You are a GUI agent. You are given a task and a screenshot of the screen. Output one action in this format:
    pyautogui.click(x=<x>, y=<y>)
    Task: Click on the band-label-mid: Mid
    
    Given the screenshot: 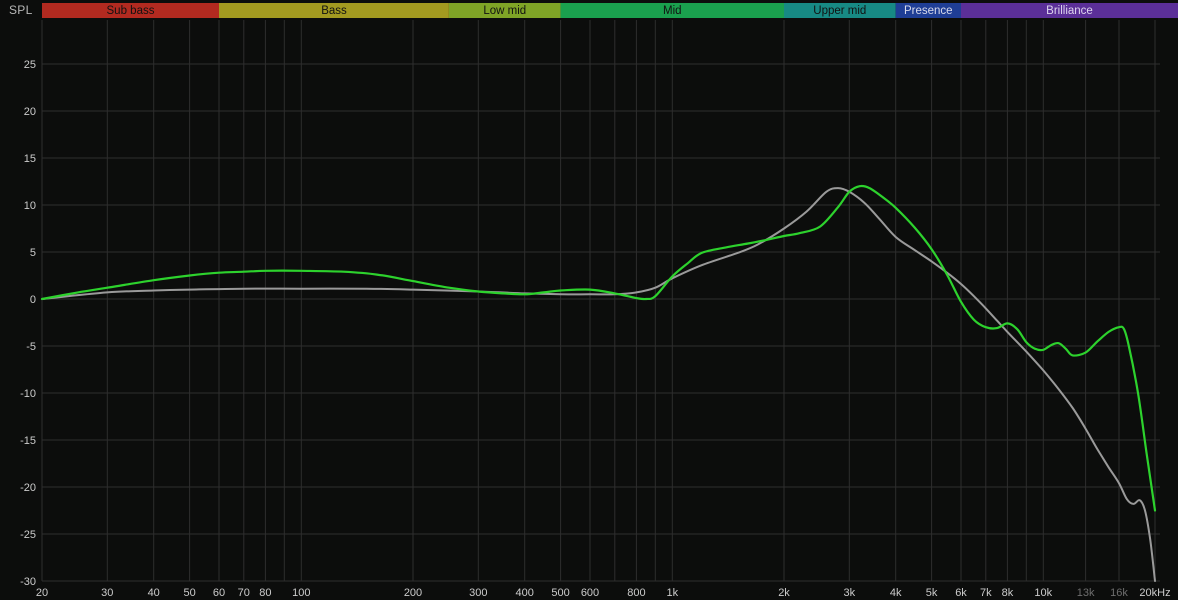 What is the action you would take?
    pyautogui.click(x=672, y=11)
    